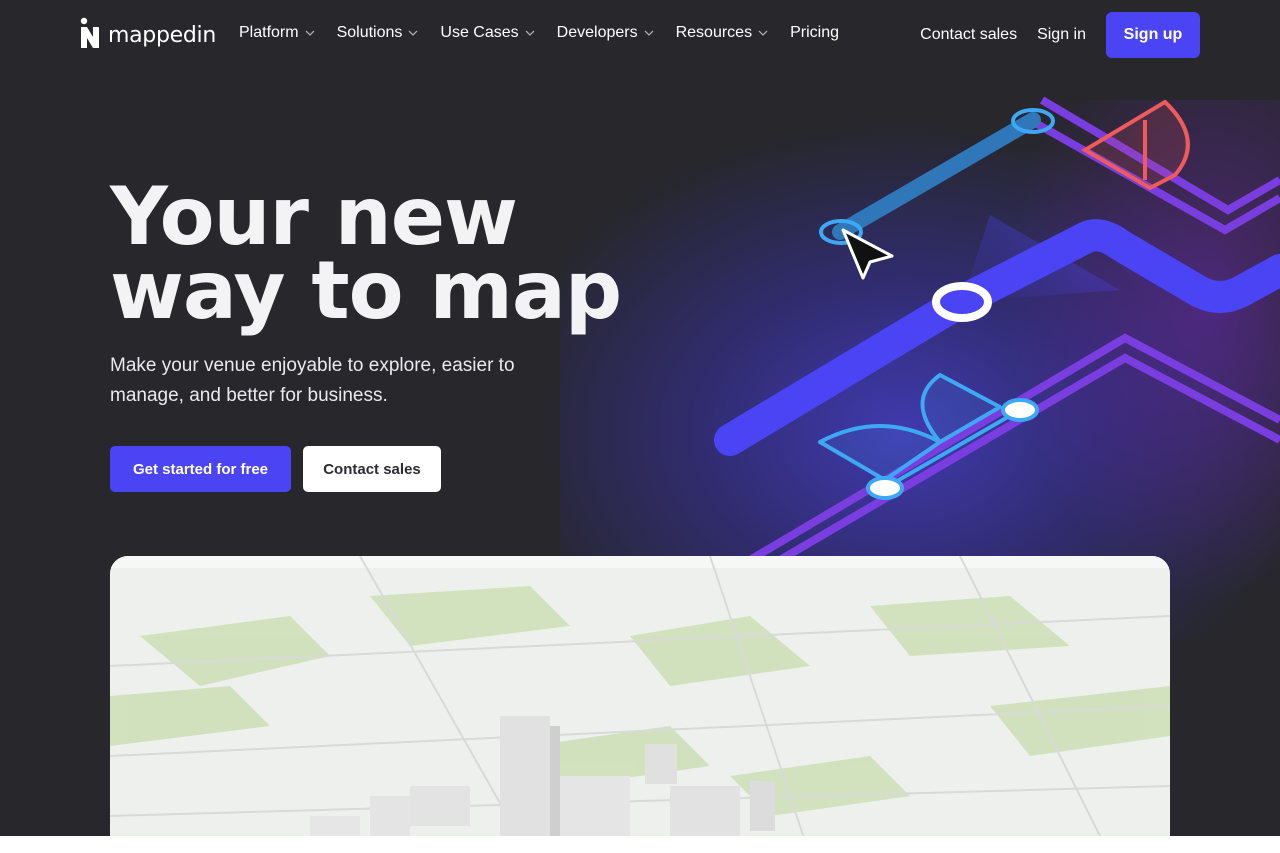 The image size is (1280, 853). I want to click on contact-sales-link: Contact sales, so click(968, 35).